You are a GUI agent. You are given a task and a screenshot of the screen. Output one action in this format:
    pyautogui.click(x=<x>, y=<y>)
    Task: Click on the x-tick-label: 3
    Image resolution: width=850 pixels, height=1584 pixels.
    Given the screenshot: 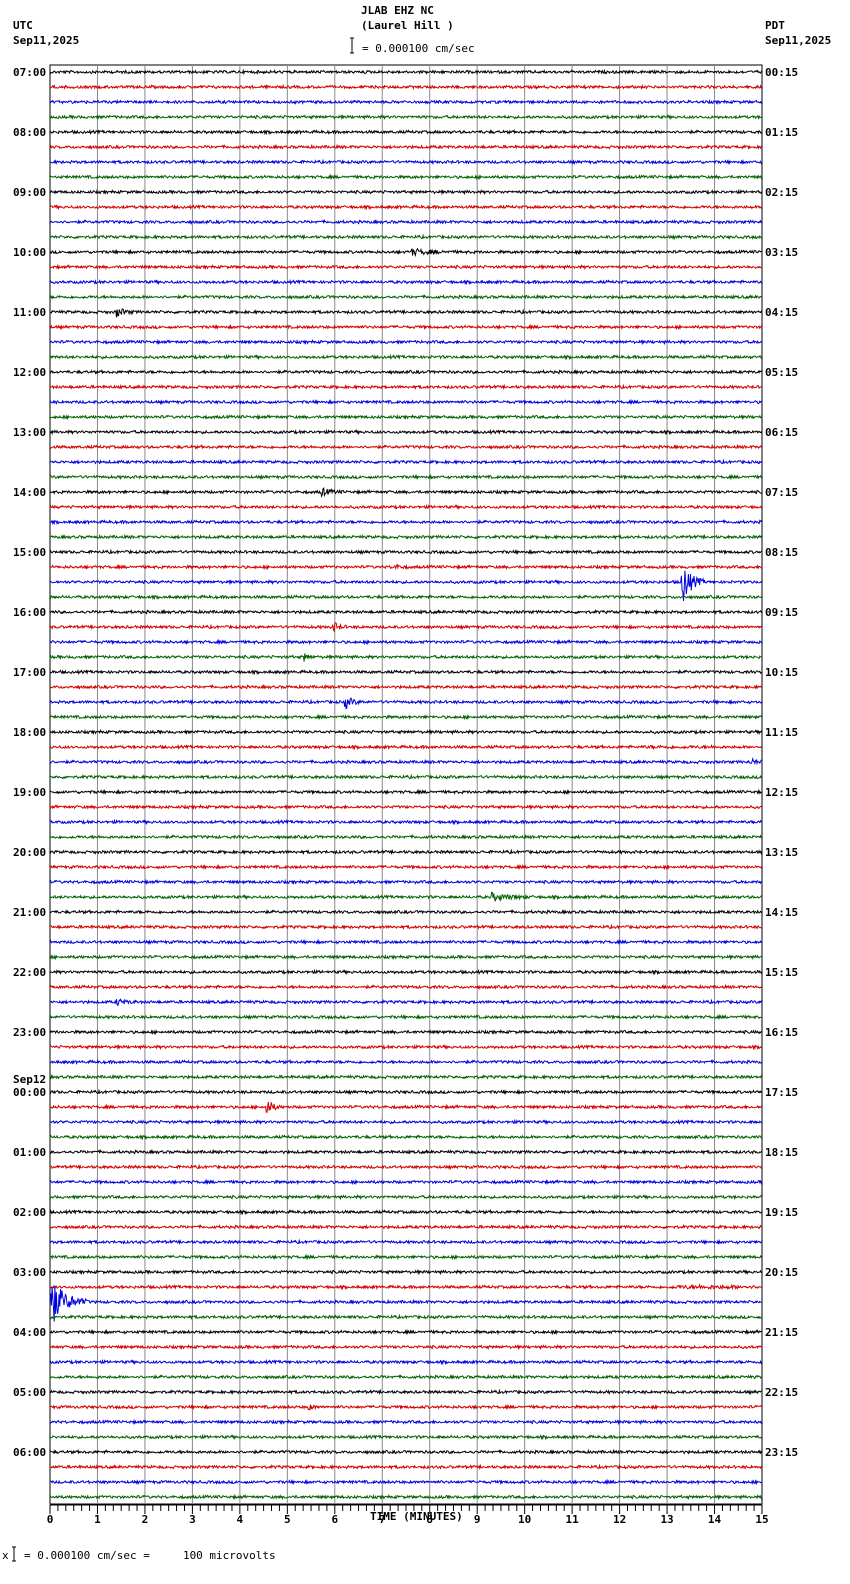 What is the action you would take?
    pyautogui.click(x=192, y=1519)
    